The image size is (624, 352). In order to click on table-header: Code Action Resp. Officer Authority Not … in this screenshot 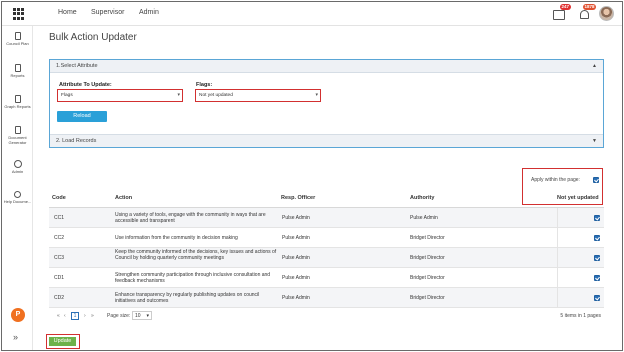, I will do `click(326, 198)`.